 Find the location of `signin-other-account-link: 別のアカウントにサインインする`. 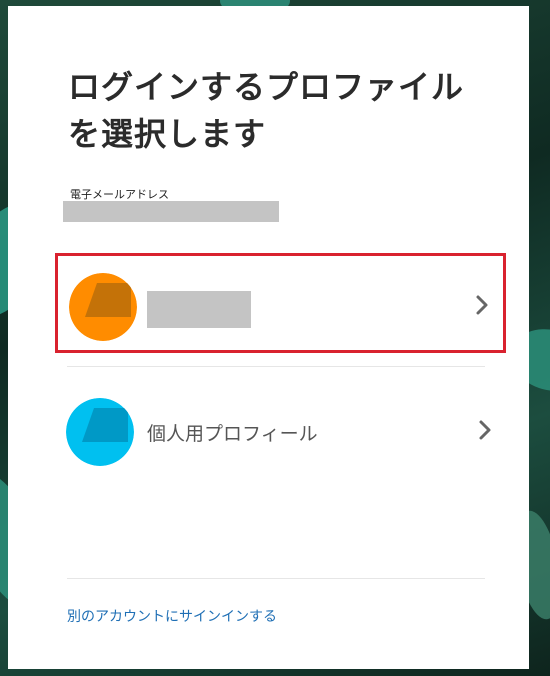

signin-other-account-link: 別のアカウントにサインインする is located at coordinates (172, 616).